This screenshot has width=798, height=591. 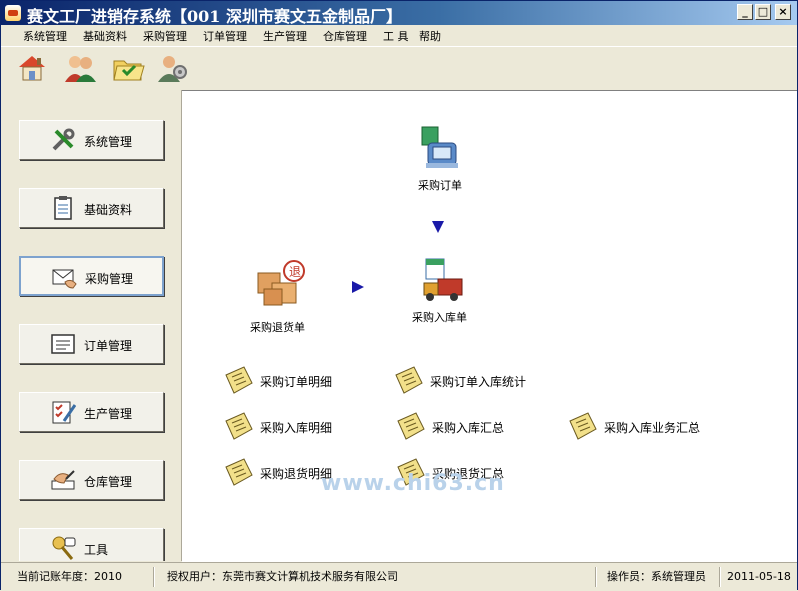 I want to click on nav-purchase-button: 采购管理, so click(x=91, y=276).